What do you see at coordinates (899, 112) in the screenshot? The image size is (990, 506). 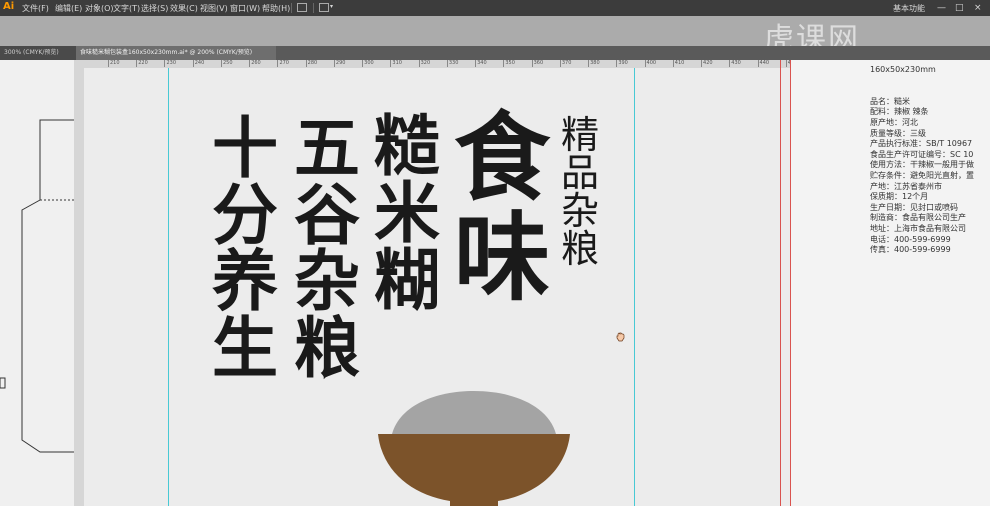 I see `info-line: 配料：辣椒 辣条` at bounding box center [899, 112].